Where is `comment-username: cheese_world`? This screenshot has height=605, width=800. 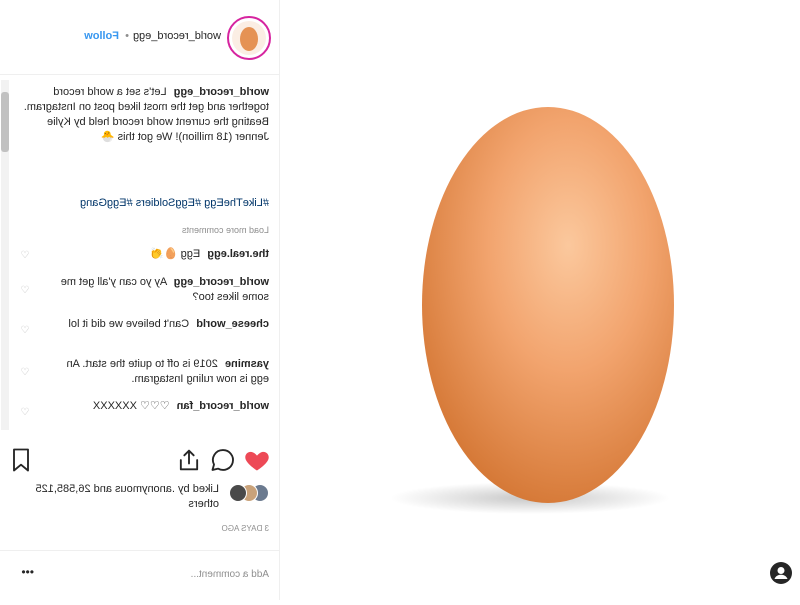 comment-username: cheese_world is located at coordinates (232, 324).